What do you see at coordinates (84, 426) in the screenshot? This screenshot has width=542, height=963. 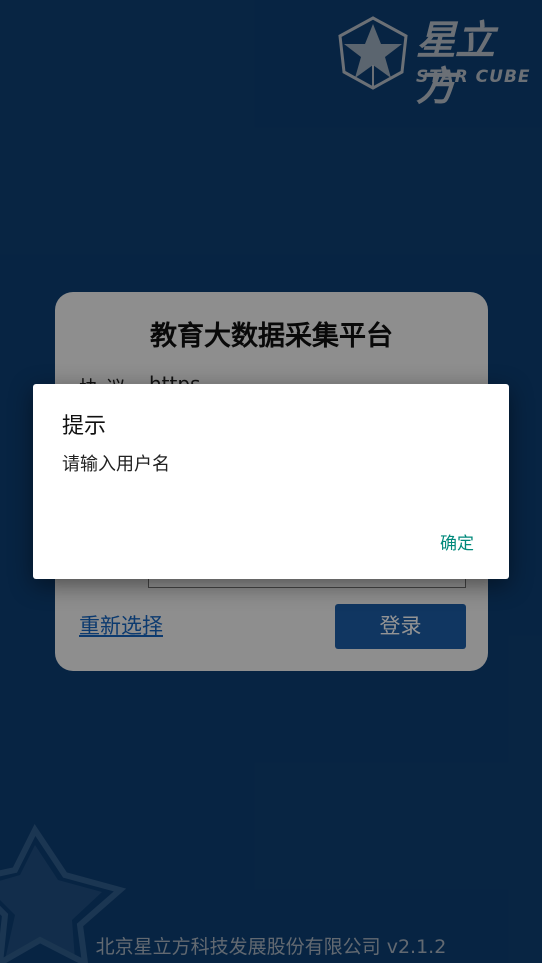 I see `dialog-title: 提示` at bounding box center [84, 426].